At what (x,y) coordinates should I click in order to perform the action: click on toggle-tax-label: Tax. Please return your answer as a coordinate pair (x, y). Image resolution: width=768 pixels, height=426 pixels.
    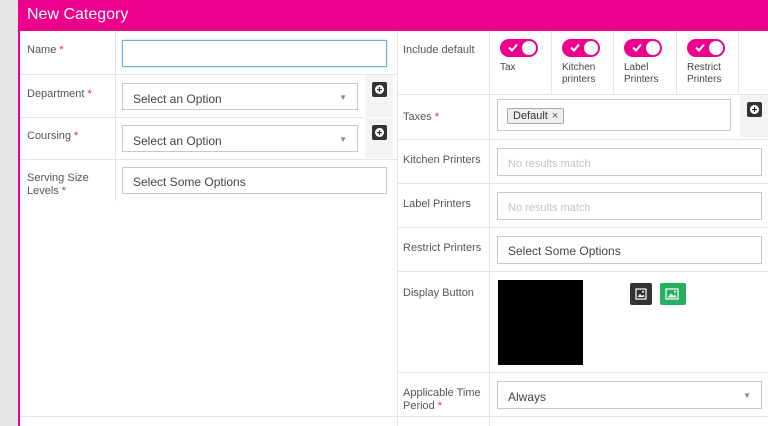
    Looking at the image, I should click on (508, 67).